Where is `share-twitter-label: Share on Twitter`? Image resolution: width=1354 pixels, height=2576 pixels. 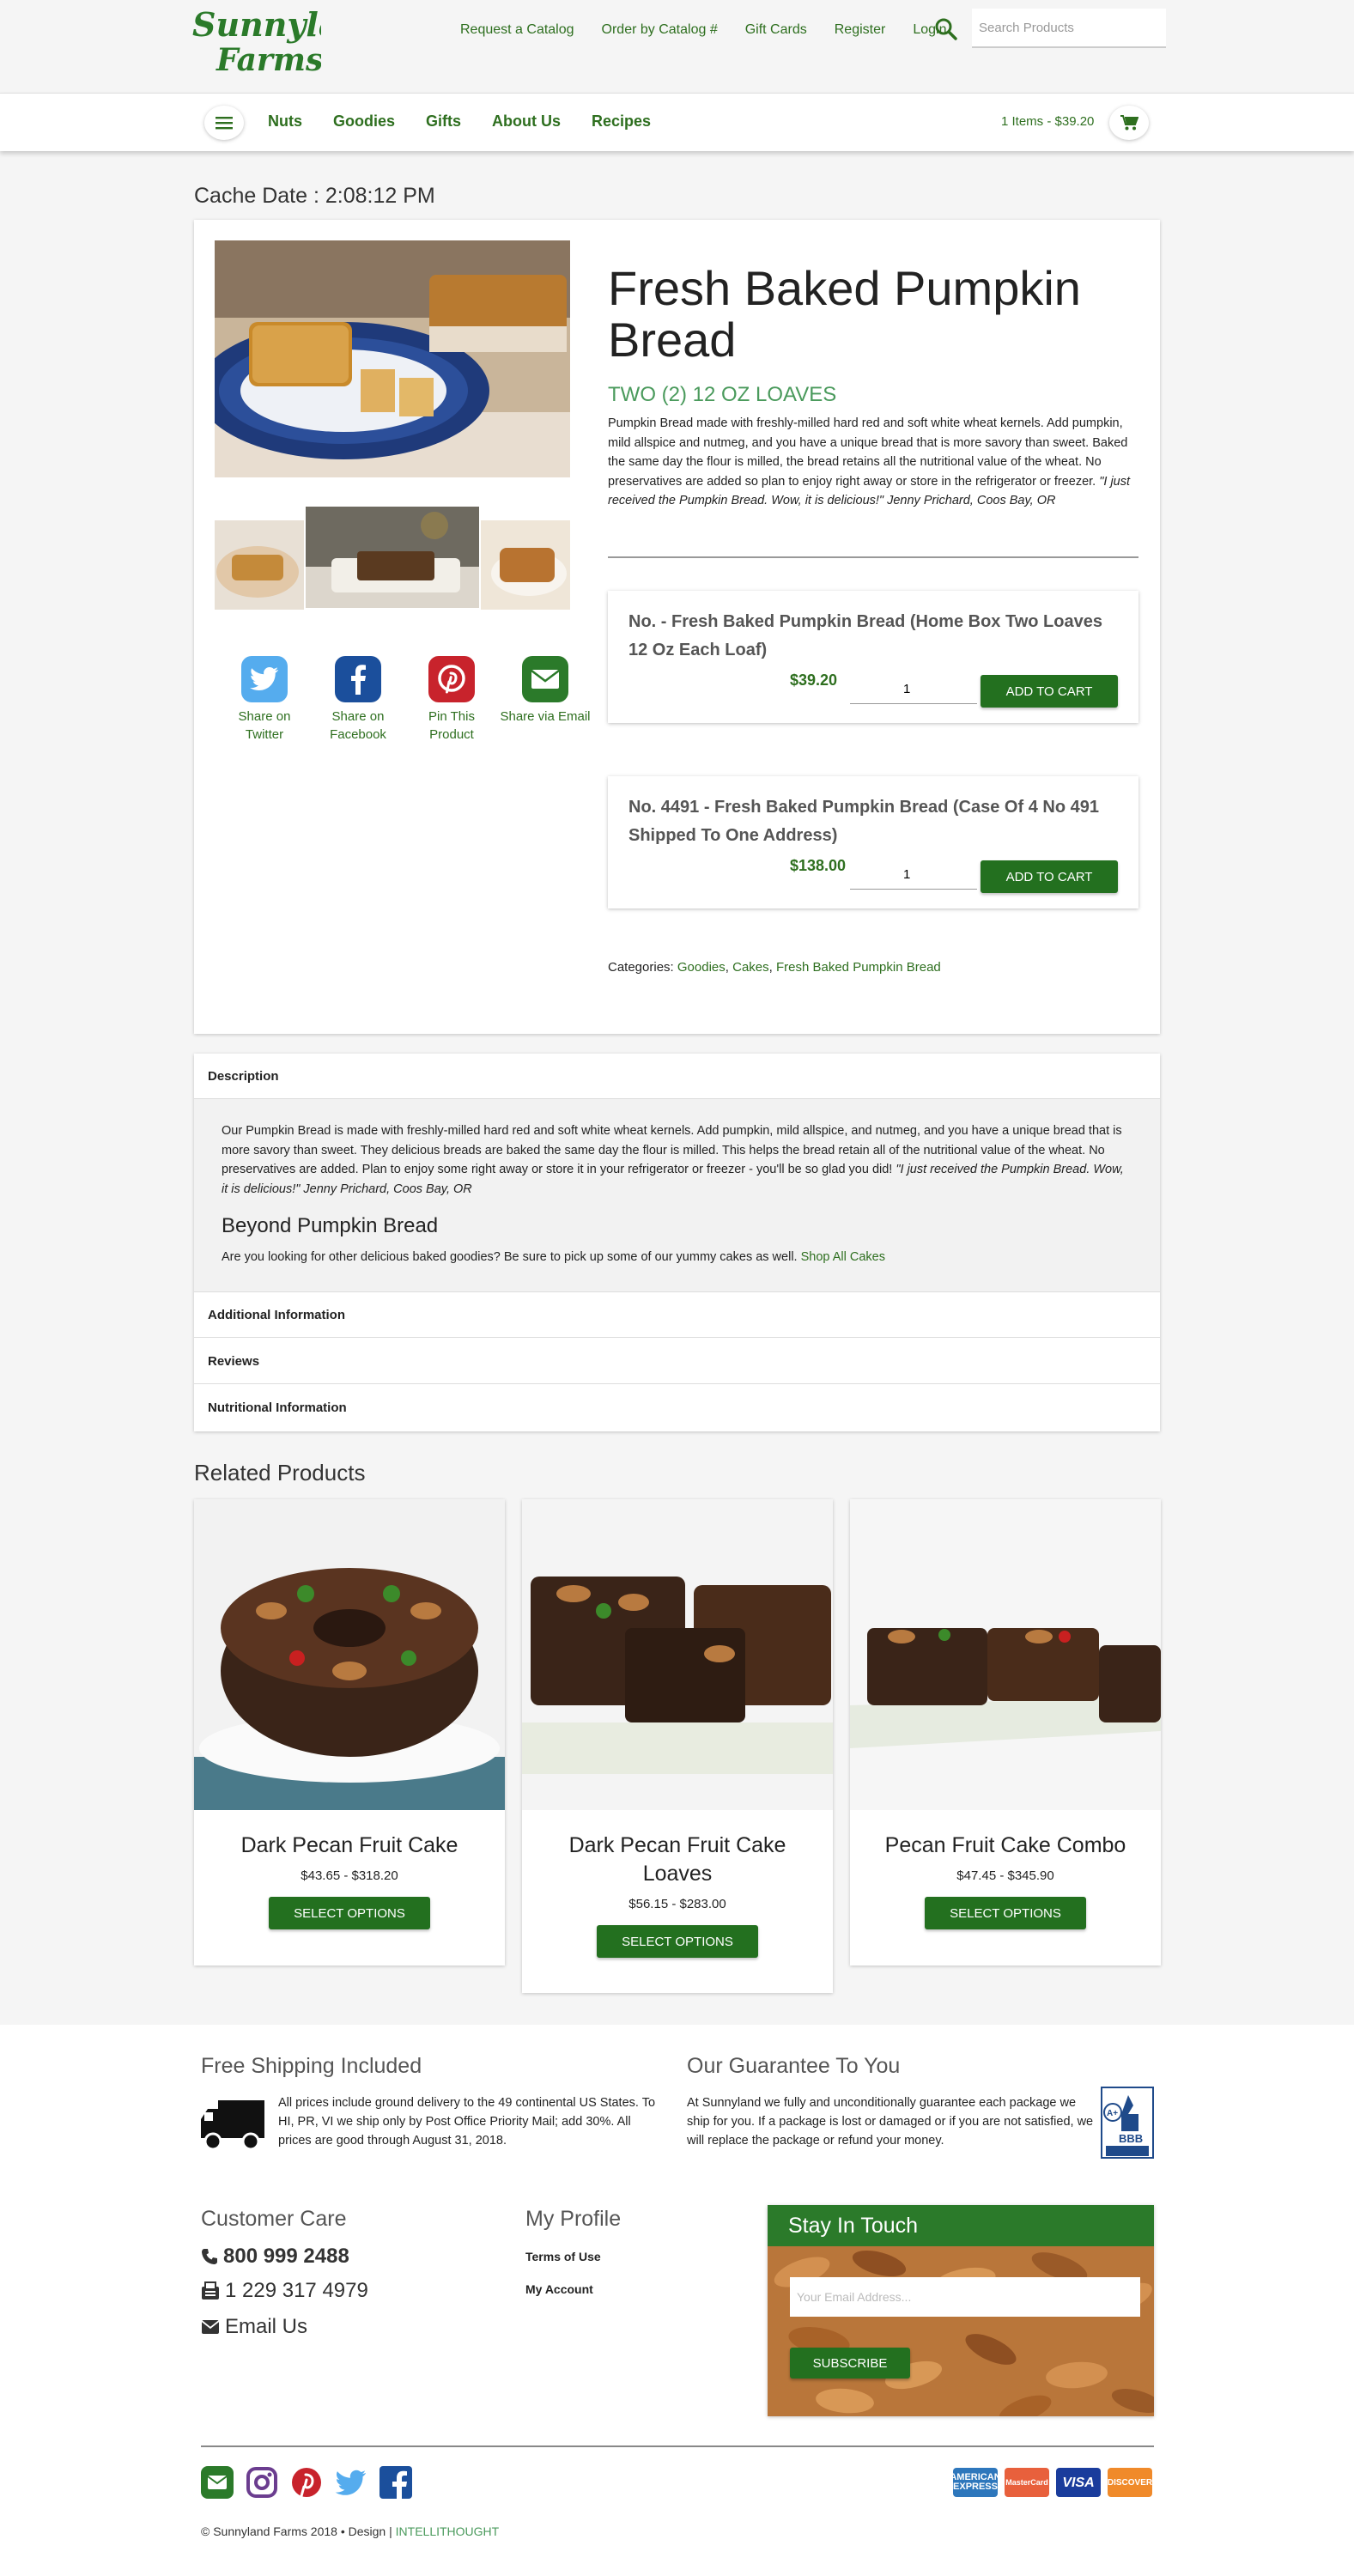 share-twitter-label: Share on Twitter is located at coordinates (264, 726).